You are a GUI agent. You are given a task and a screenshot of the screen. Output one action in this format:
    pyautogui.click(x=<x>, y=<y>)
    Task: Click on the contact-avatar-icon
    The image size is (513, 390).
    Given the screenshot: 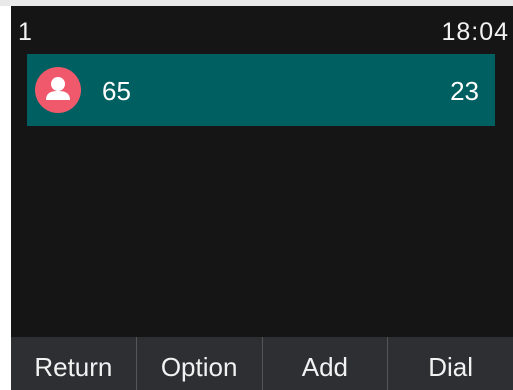 What is the action you would take?
    pyautogui.click(x=58, y=90)
    